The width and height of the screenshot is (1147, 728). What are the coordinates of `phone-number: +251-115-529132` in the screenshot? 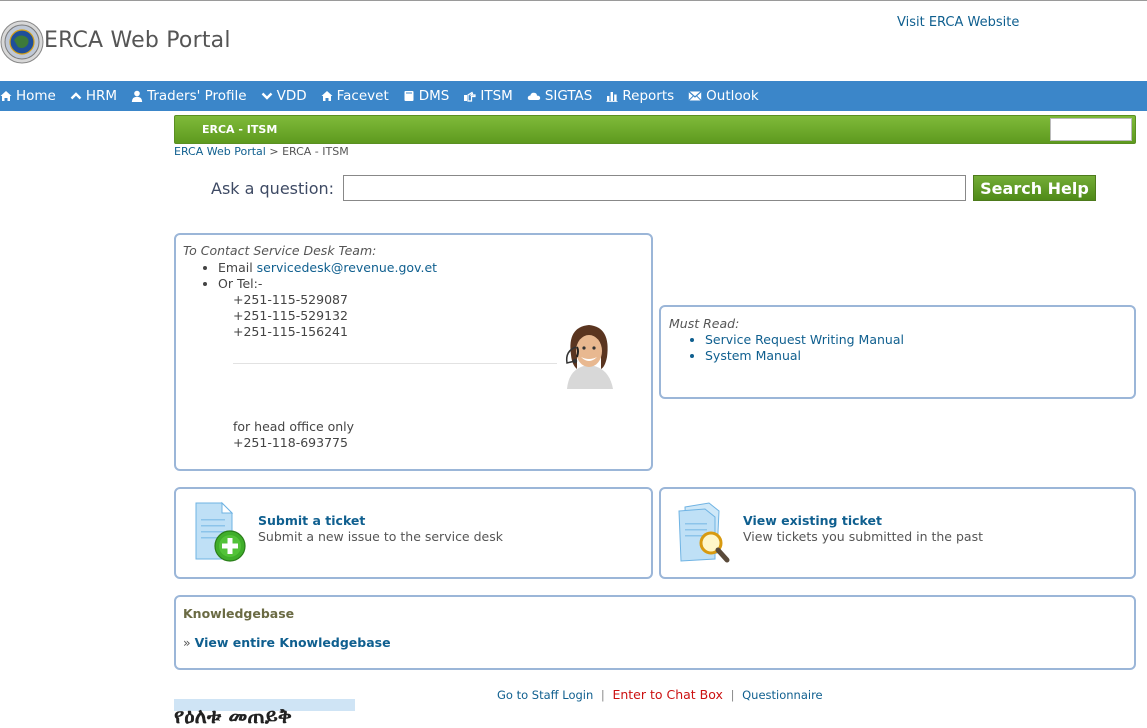 It's located at (290, 315).